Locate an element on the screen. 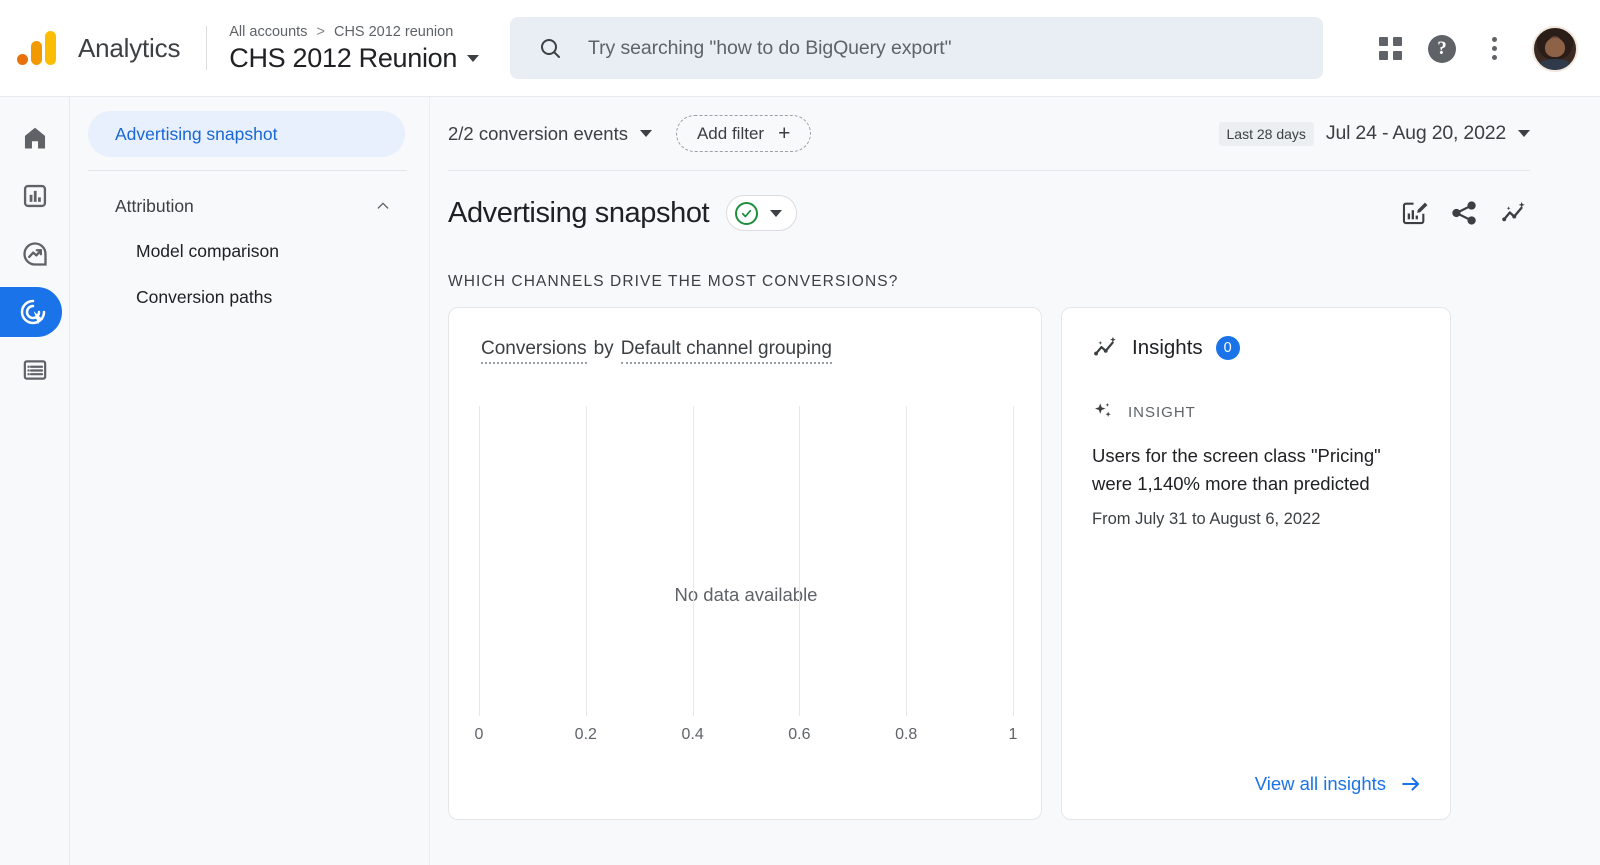 This screenshot has width=1600, height=865. chart-dimension-link: Default channel grouping is located at coordinates (726, 351).